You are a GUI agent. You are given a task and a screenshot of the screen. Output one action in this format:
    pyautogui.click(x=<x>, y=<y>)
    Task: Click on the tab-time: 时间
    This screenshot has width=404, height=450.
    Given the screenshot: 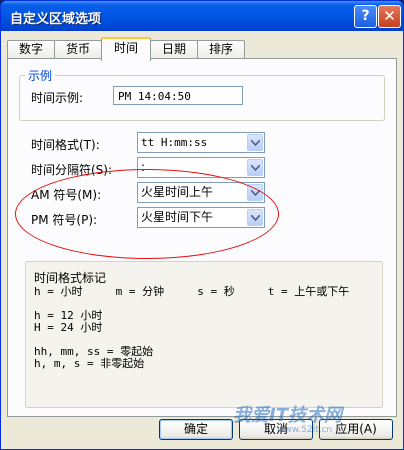 What is the action you would take?
    pyautogui.click(x=126, y=49)
    